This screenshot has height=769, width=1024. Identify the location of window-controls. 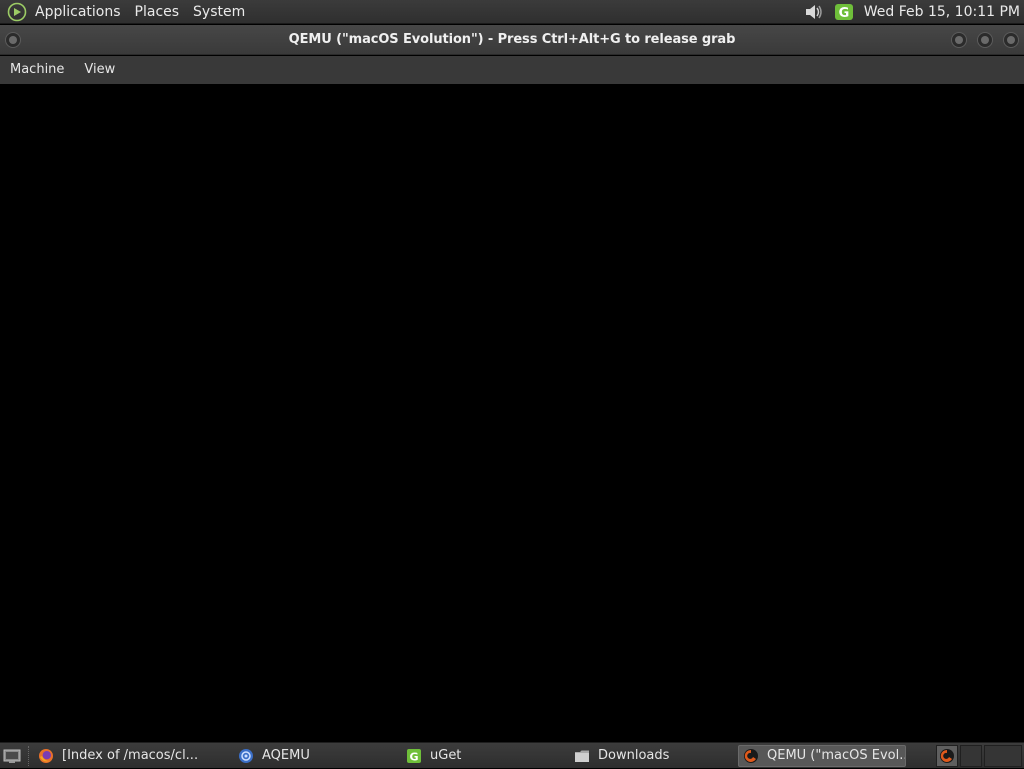
(985, 40).